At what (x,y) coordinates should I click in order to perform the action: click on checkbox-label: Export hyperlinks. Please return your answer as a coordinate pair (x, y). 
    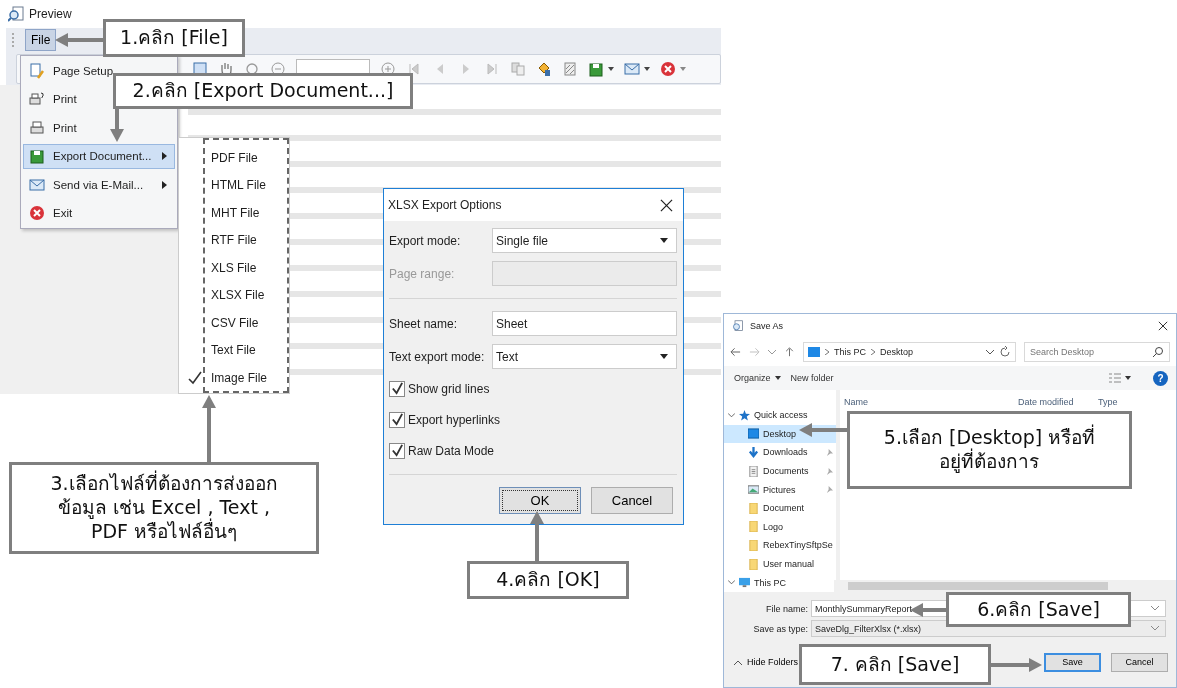
    Looking at the image, I should click on (454, 419).